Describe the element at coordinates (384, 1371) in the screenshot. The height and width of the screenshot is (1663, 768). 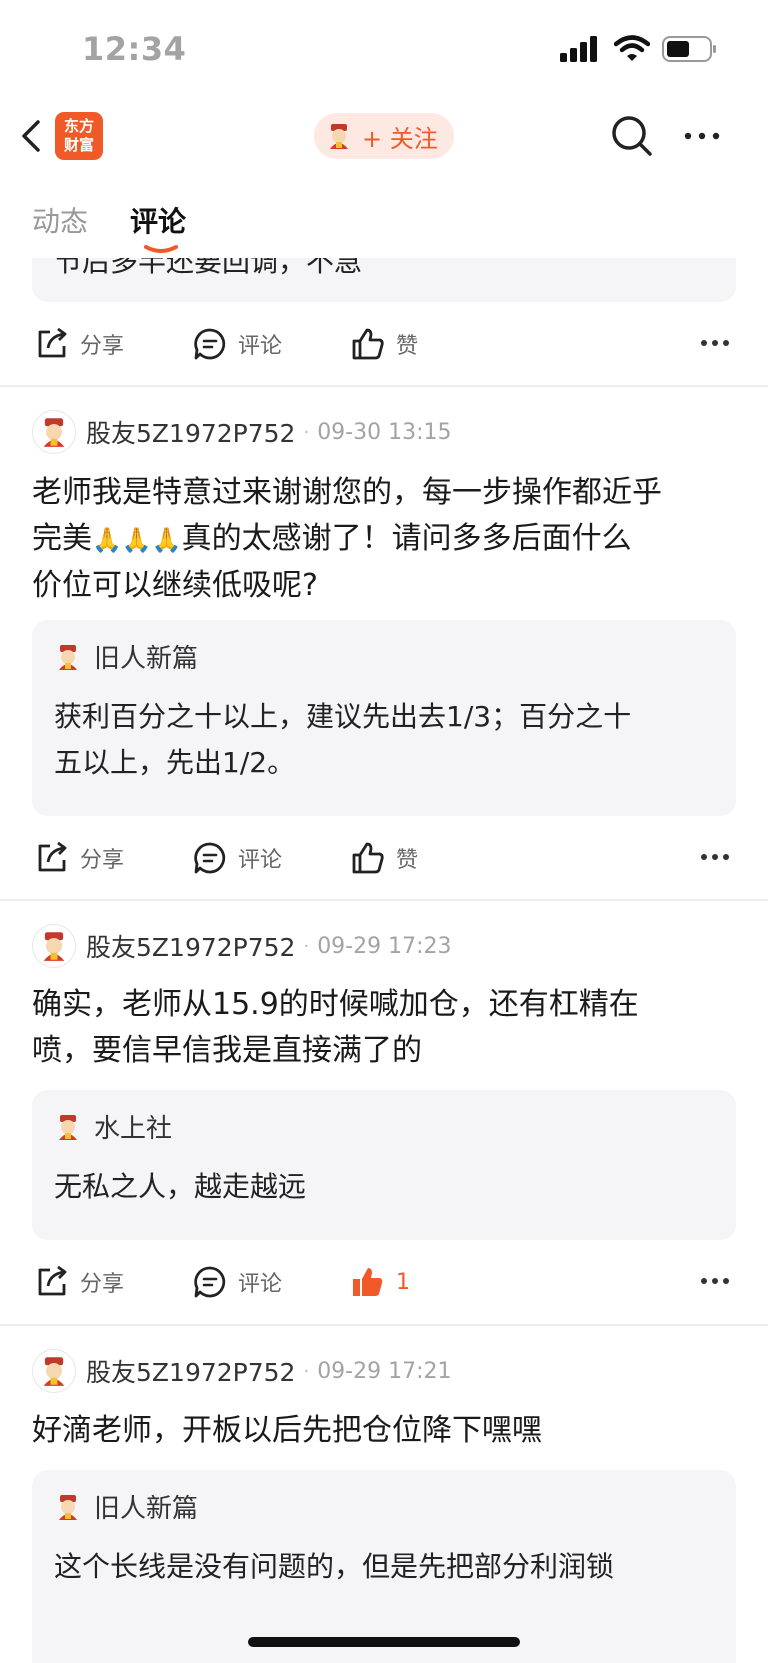
I see `comment-time: 09-29 17:21` at that location.